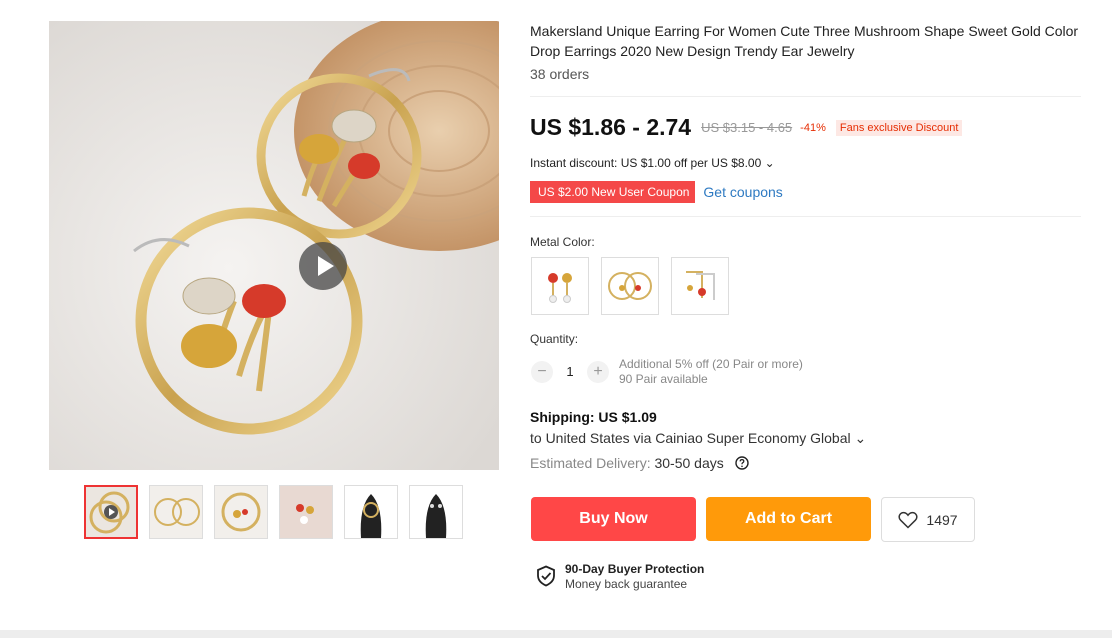 This screenshot has width=1112, height=638. I want to click on estimated-delivery-value: 30-50 days, so click(689, 463).